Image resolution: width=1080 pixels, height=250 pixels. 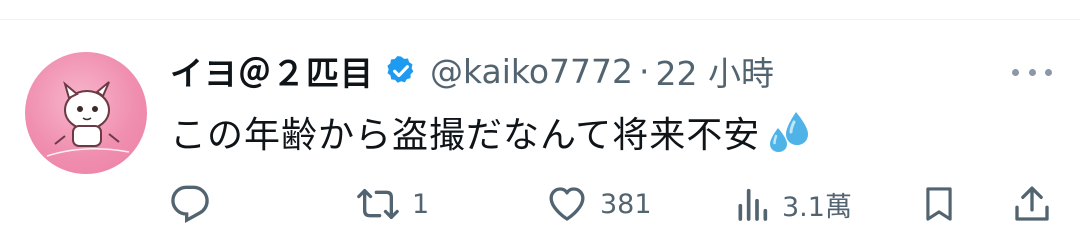 What do you see at coordinates (752, 204) in the screenshot?
I see `views-icon` at bounding box center [752, 204].